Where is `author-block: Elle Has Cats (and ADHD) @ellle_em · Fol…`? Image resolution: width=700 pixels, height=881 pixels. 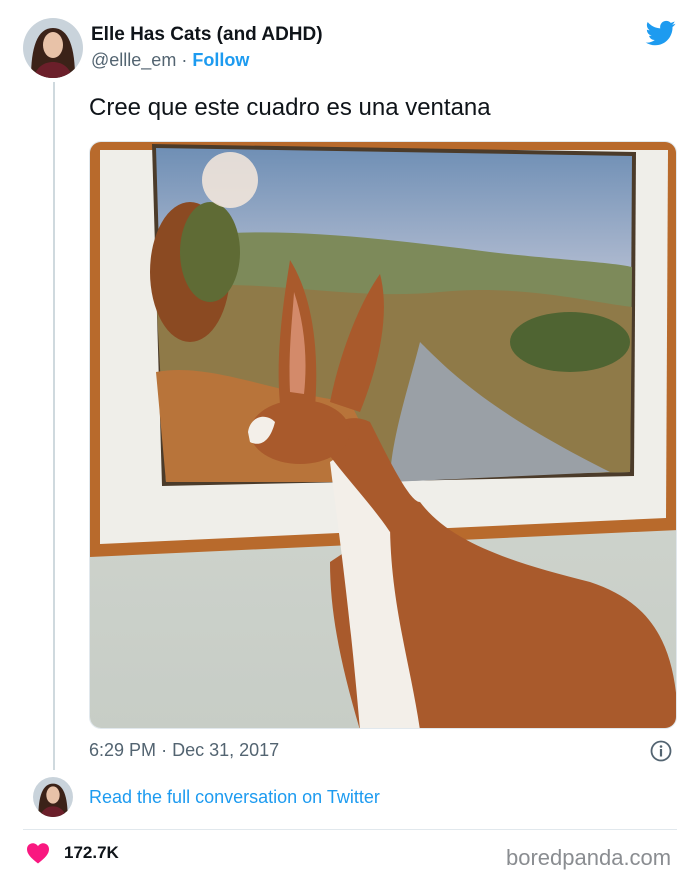
author-block: Elle Has Cats (and ADHD) @ellle_em · Fol… is located at coordinates (207, 48).